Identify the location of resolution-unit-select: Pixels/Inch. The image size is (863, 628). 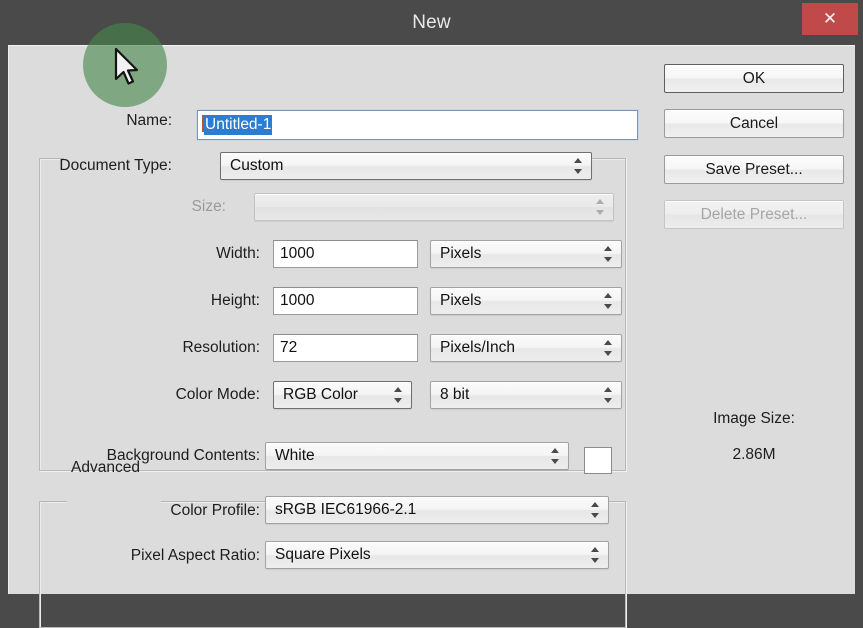
(526, 348).